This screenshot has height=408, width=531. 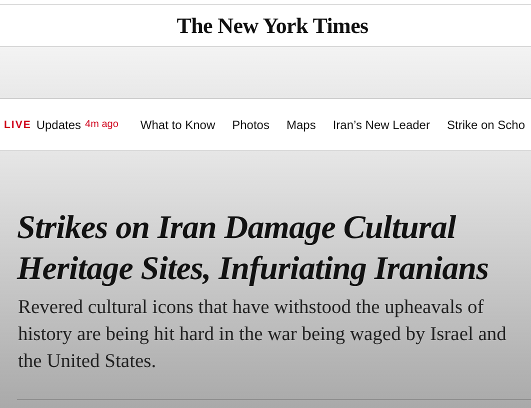 What do you see at coordinates (101, 124) in the screenshot?
I see `updated-time: 4m ago` at bounding box center [101, 124].